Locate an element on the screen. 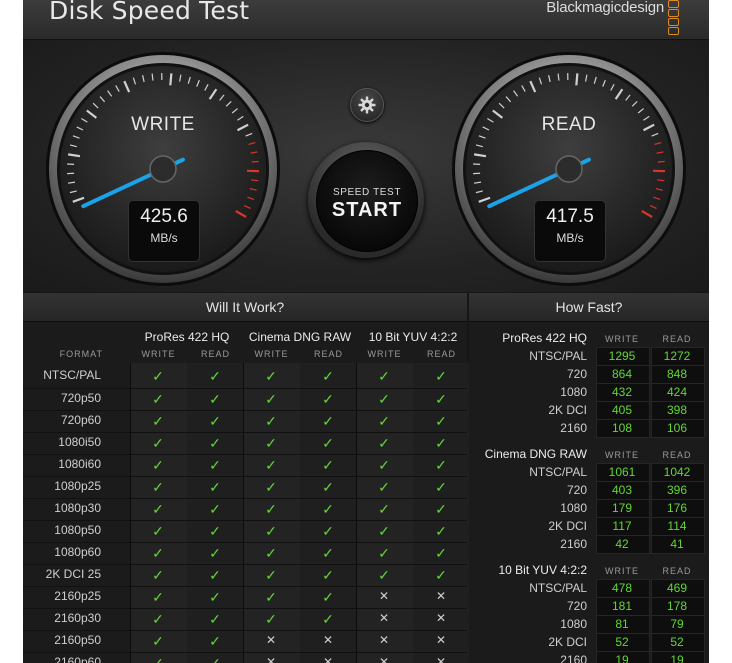 The height and width of the screenshot is (663, 732). format-label: 720p50 is located at coordinates (80, 398).